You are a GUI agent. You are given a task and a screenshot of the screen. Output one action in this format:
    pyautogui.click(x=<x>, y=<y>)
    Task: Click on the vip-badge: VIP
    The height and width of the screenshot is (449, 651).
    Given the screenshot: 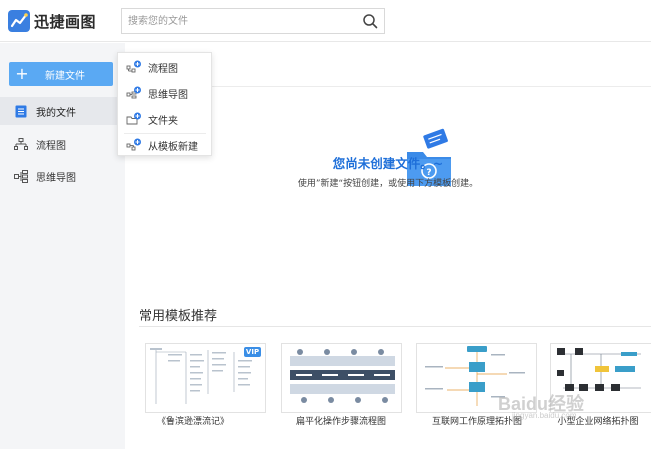 What is the action you would take?
    pyautogui.click(x=252, y=352)
    